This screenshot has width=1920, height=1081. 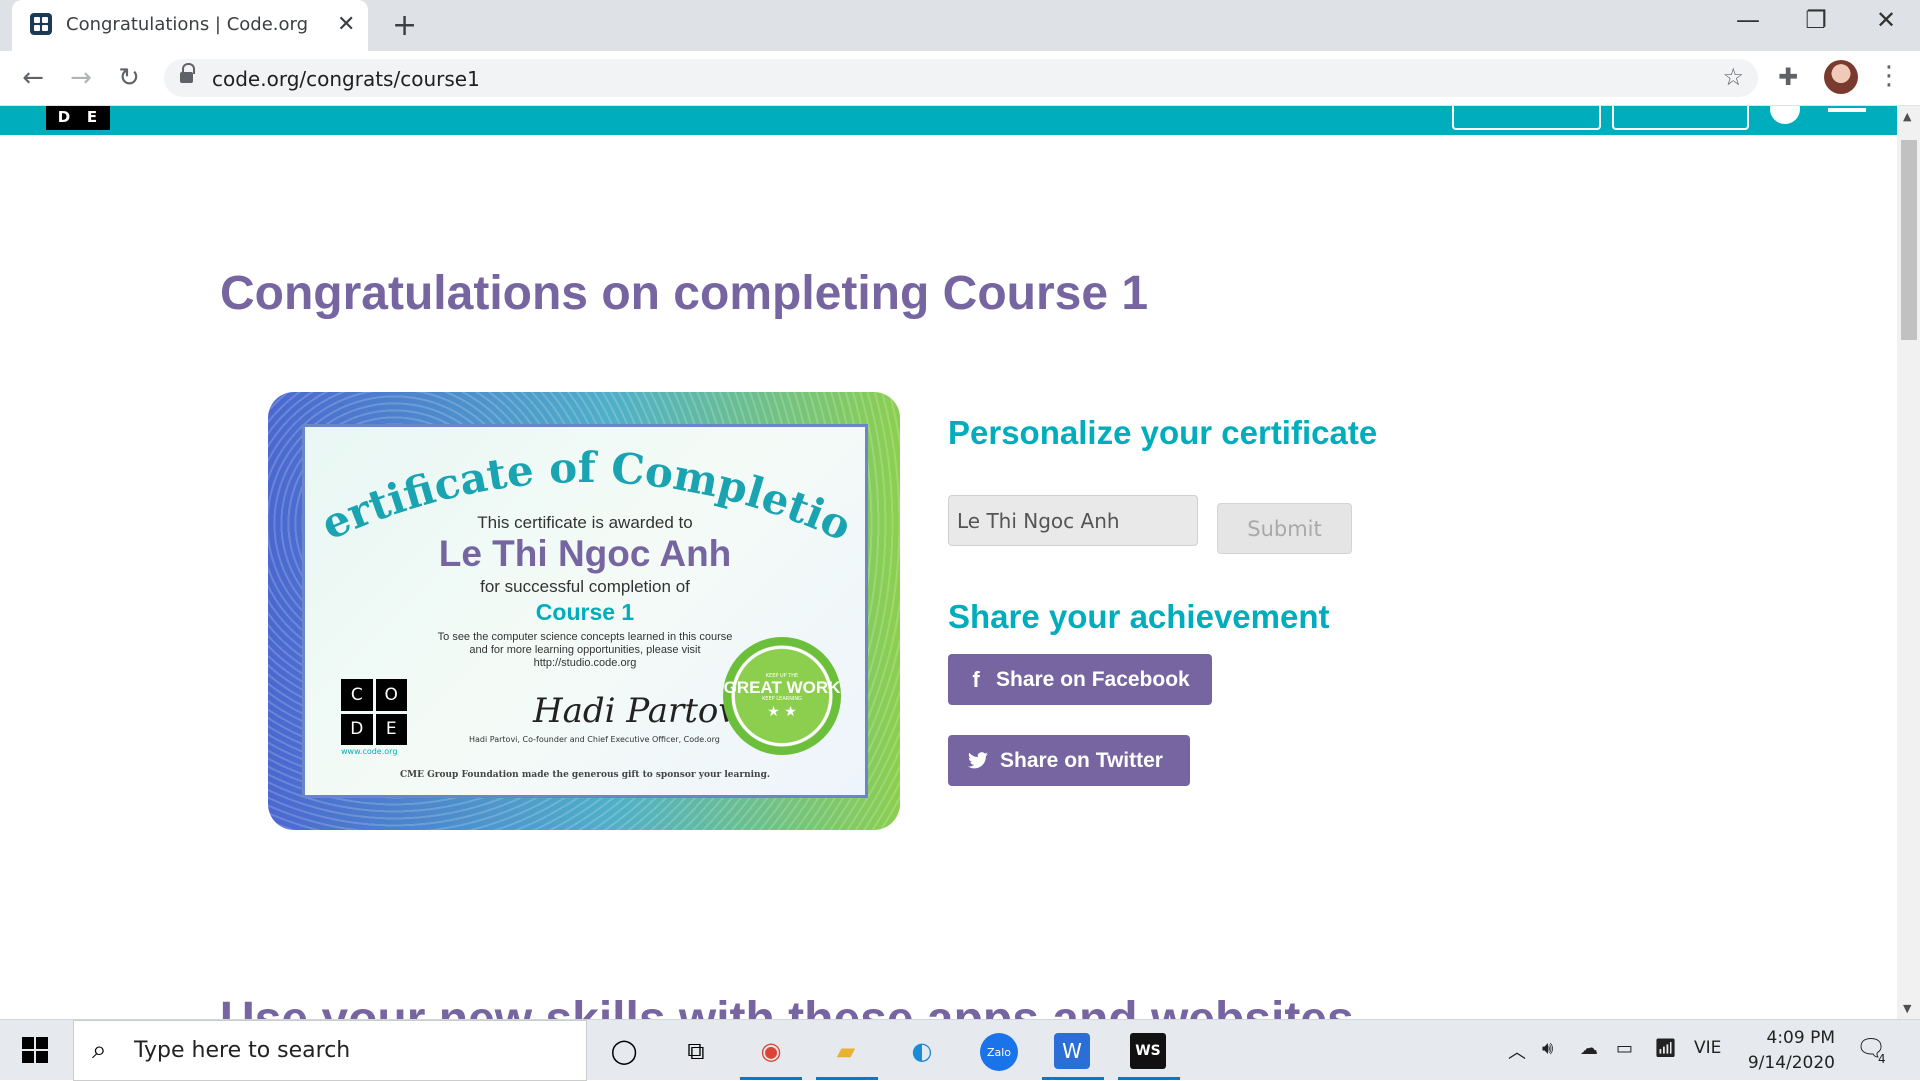 What do you see at coordinates (1847, 110) in the screenshot?
I see `hamburger-menu-icon` at bounding box center [1847, 110].